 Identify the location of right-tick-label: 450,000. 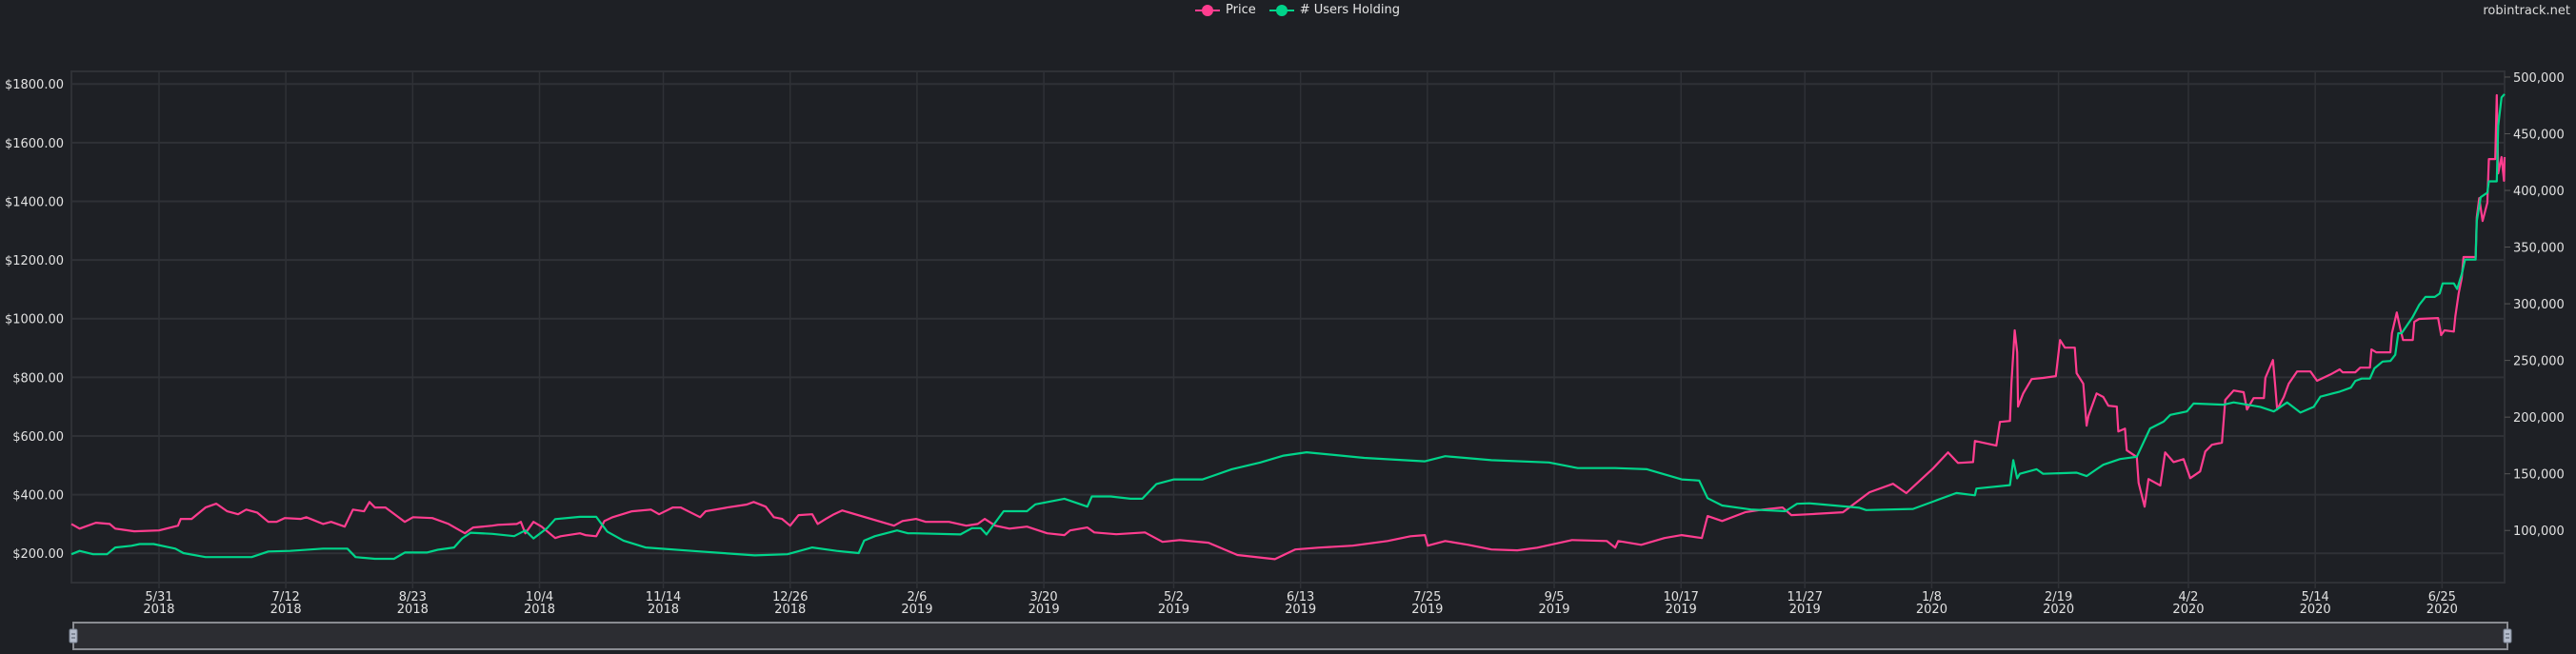
(2539, 135).